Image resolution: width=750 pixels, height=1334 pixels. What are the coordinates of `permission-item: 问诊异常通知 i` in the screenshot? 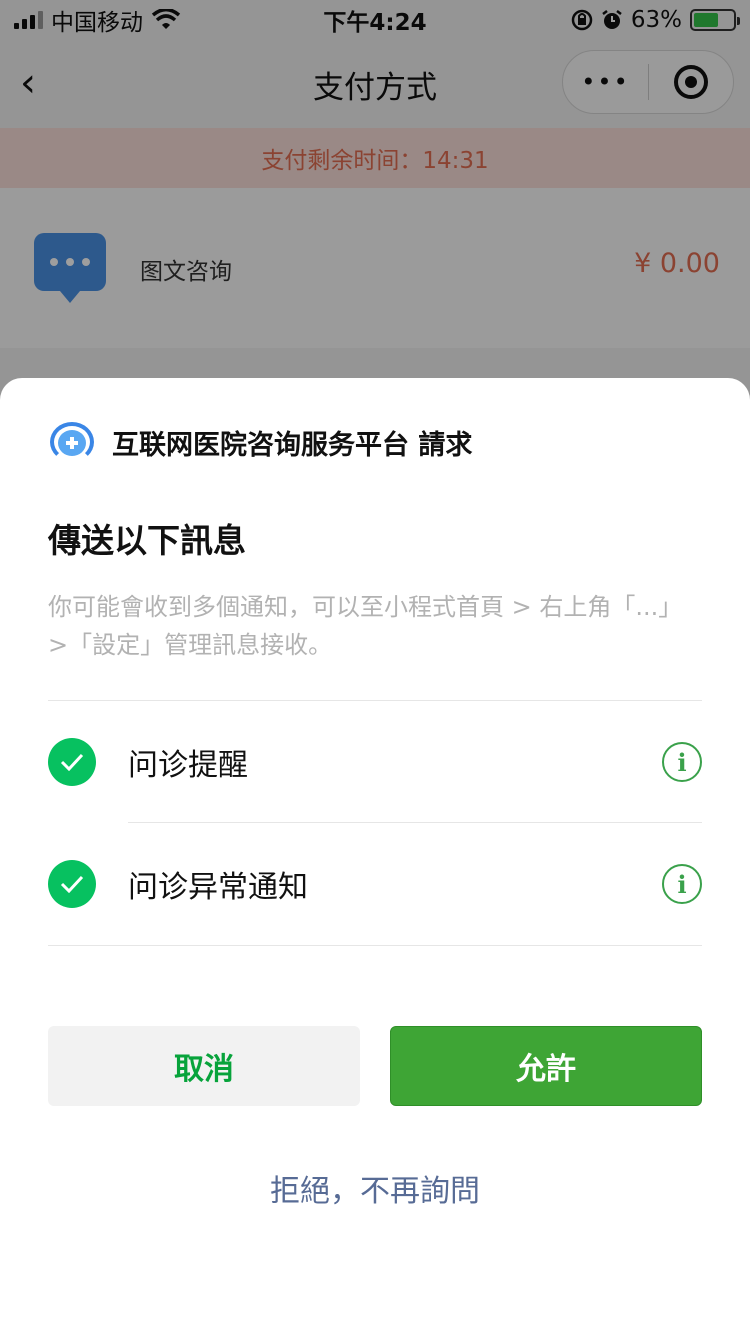 It's located at (375, 884).